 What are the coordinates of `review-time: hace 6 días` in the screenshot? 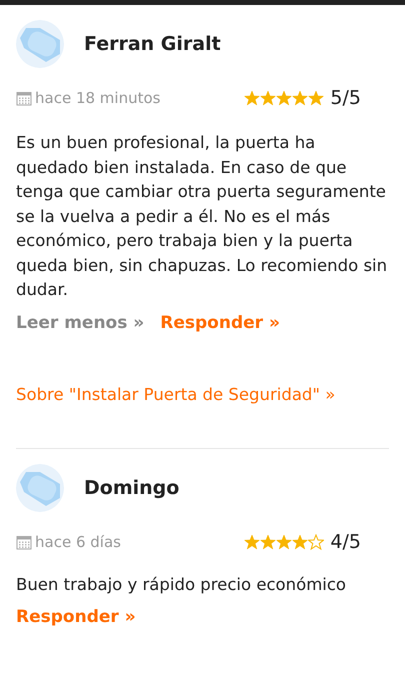 It's located at (78, 541).